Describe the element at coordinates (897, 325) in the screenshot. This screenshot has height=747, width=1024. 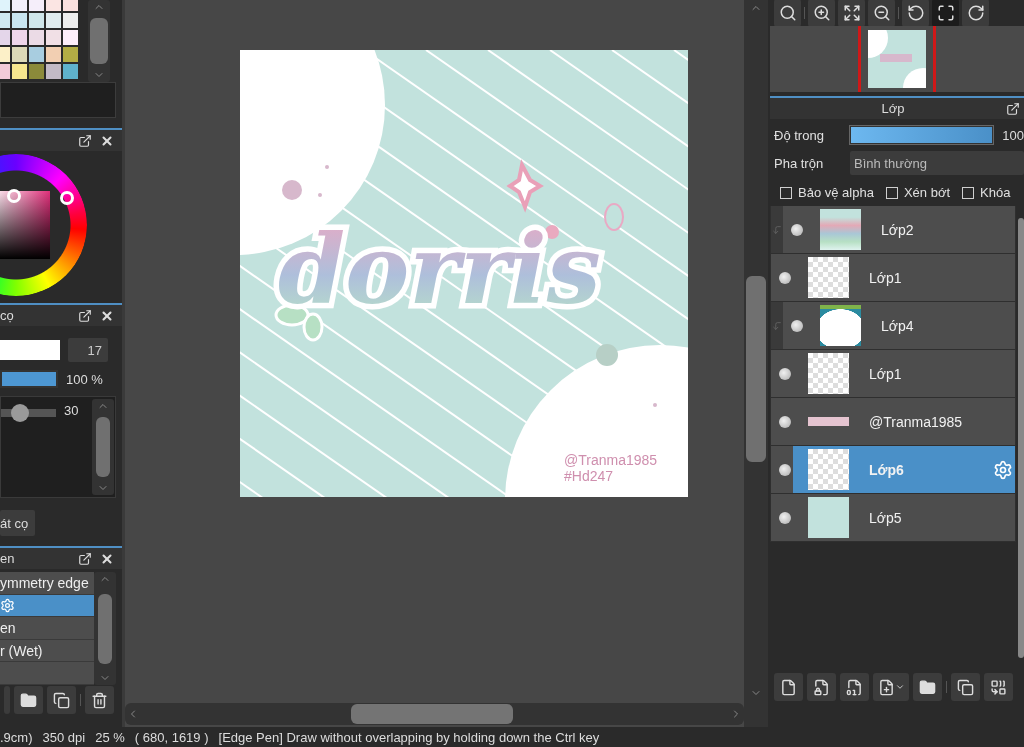
I see `layer-name: Lớp4` at that location.